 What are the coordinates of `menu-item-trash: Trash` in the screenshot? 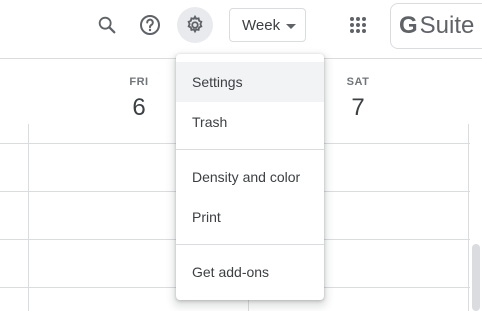 It's located at (250, 122).